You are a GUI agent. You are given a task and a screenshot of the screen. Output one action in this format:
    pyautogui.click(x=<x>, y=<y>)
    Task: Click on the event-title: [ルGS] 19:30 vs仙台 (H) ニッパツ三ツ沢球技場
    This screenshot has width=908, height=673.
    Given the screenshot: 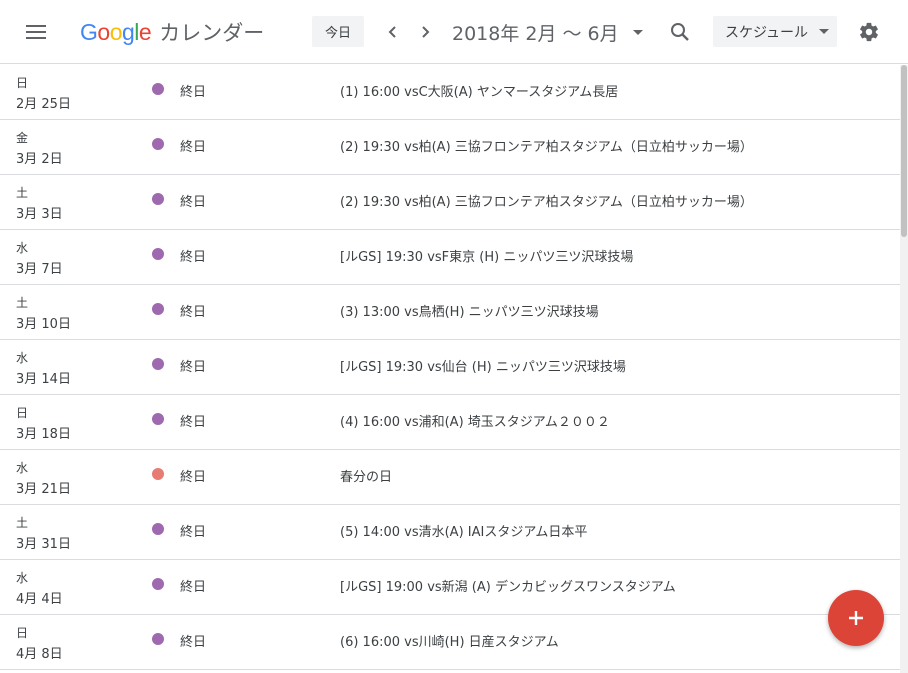 What is the action you would take?
    pyautogui.click(x=483, y=365)
    